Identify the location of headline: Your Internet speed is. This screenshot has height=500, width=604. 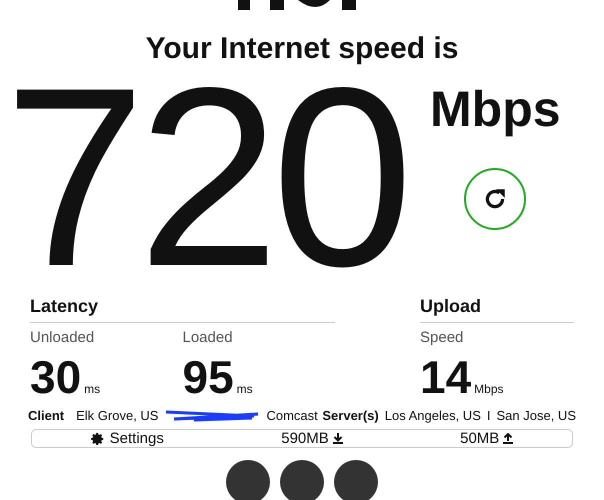
(302, 49).